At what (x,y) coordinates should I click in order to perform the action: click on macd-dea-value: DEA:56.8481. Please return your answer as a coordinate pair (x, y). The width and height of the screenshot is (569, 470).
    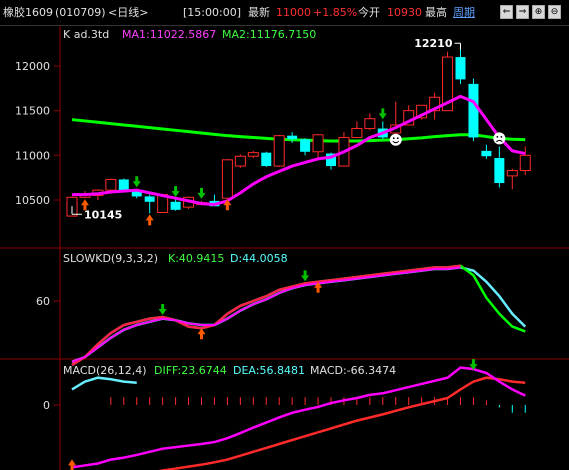
    Looking at the image, I should click on (269, 370).